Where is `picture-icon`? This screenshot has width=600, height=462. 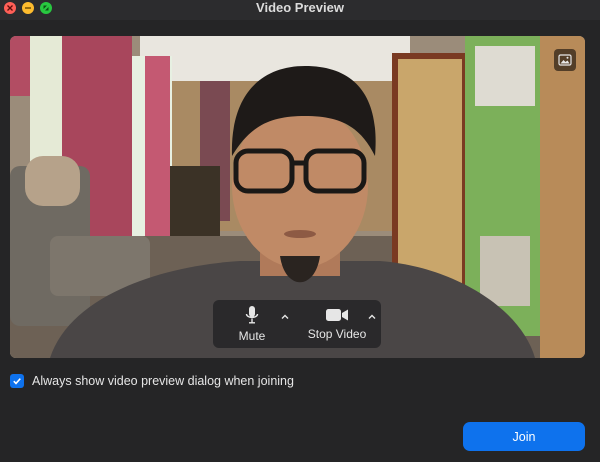
picture-icon is located at coordinates (565, 60).